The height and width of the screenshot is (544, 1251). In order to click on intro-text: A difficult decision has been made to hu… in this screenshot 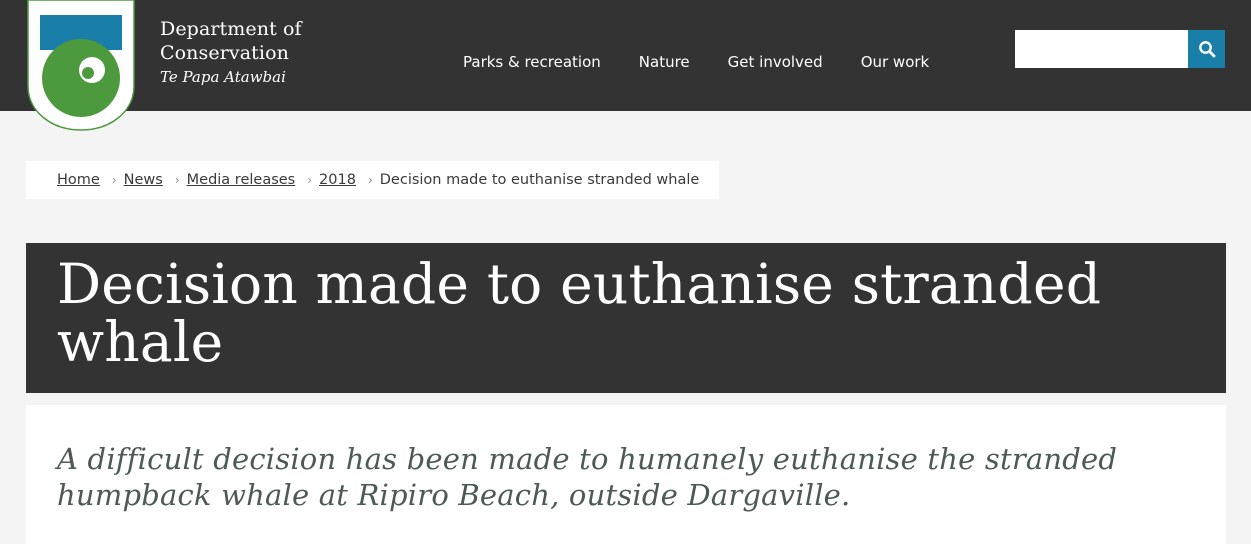, I will do `click(587, 477)`.